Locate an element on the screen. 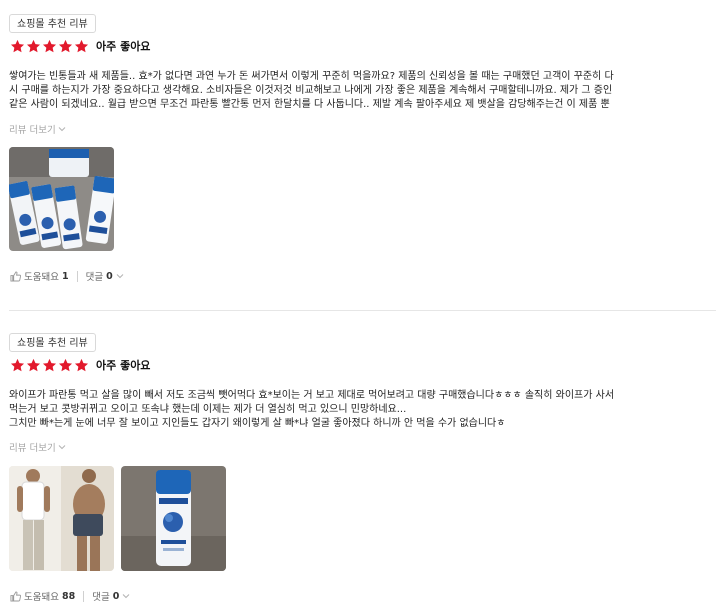  rating-row: 아주 좋아요 is located at coordinates (80, 365).